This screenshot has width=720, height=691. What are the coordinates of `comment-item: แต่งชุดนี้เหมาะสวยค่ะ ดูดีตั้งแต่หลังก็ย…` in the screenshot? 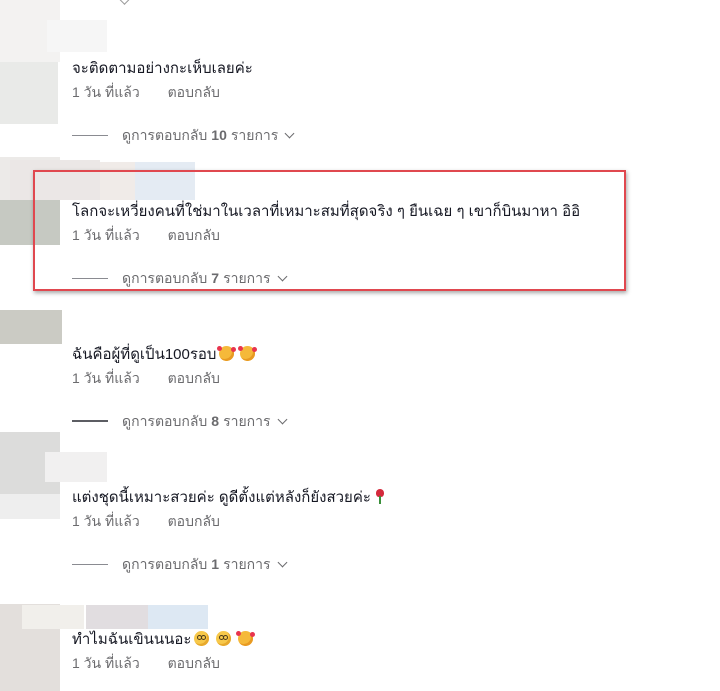 It's located at (382, 533).